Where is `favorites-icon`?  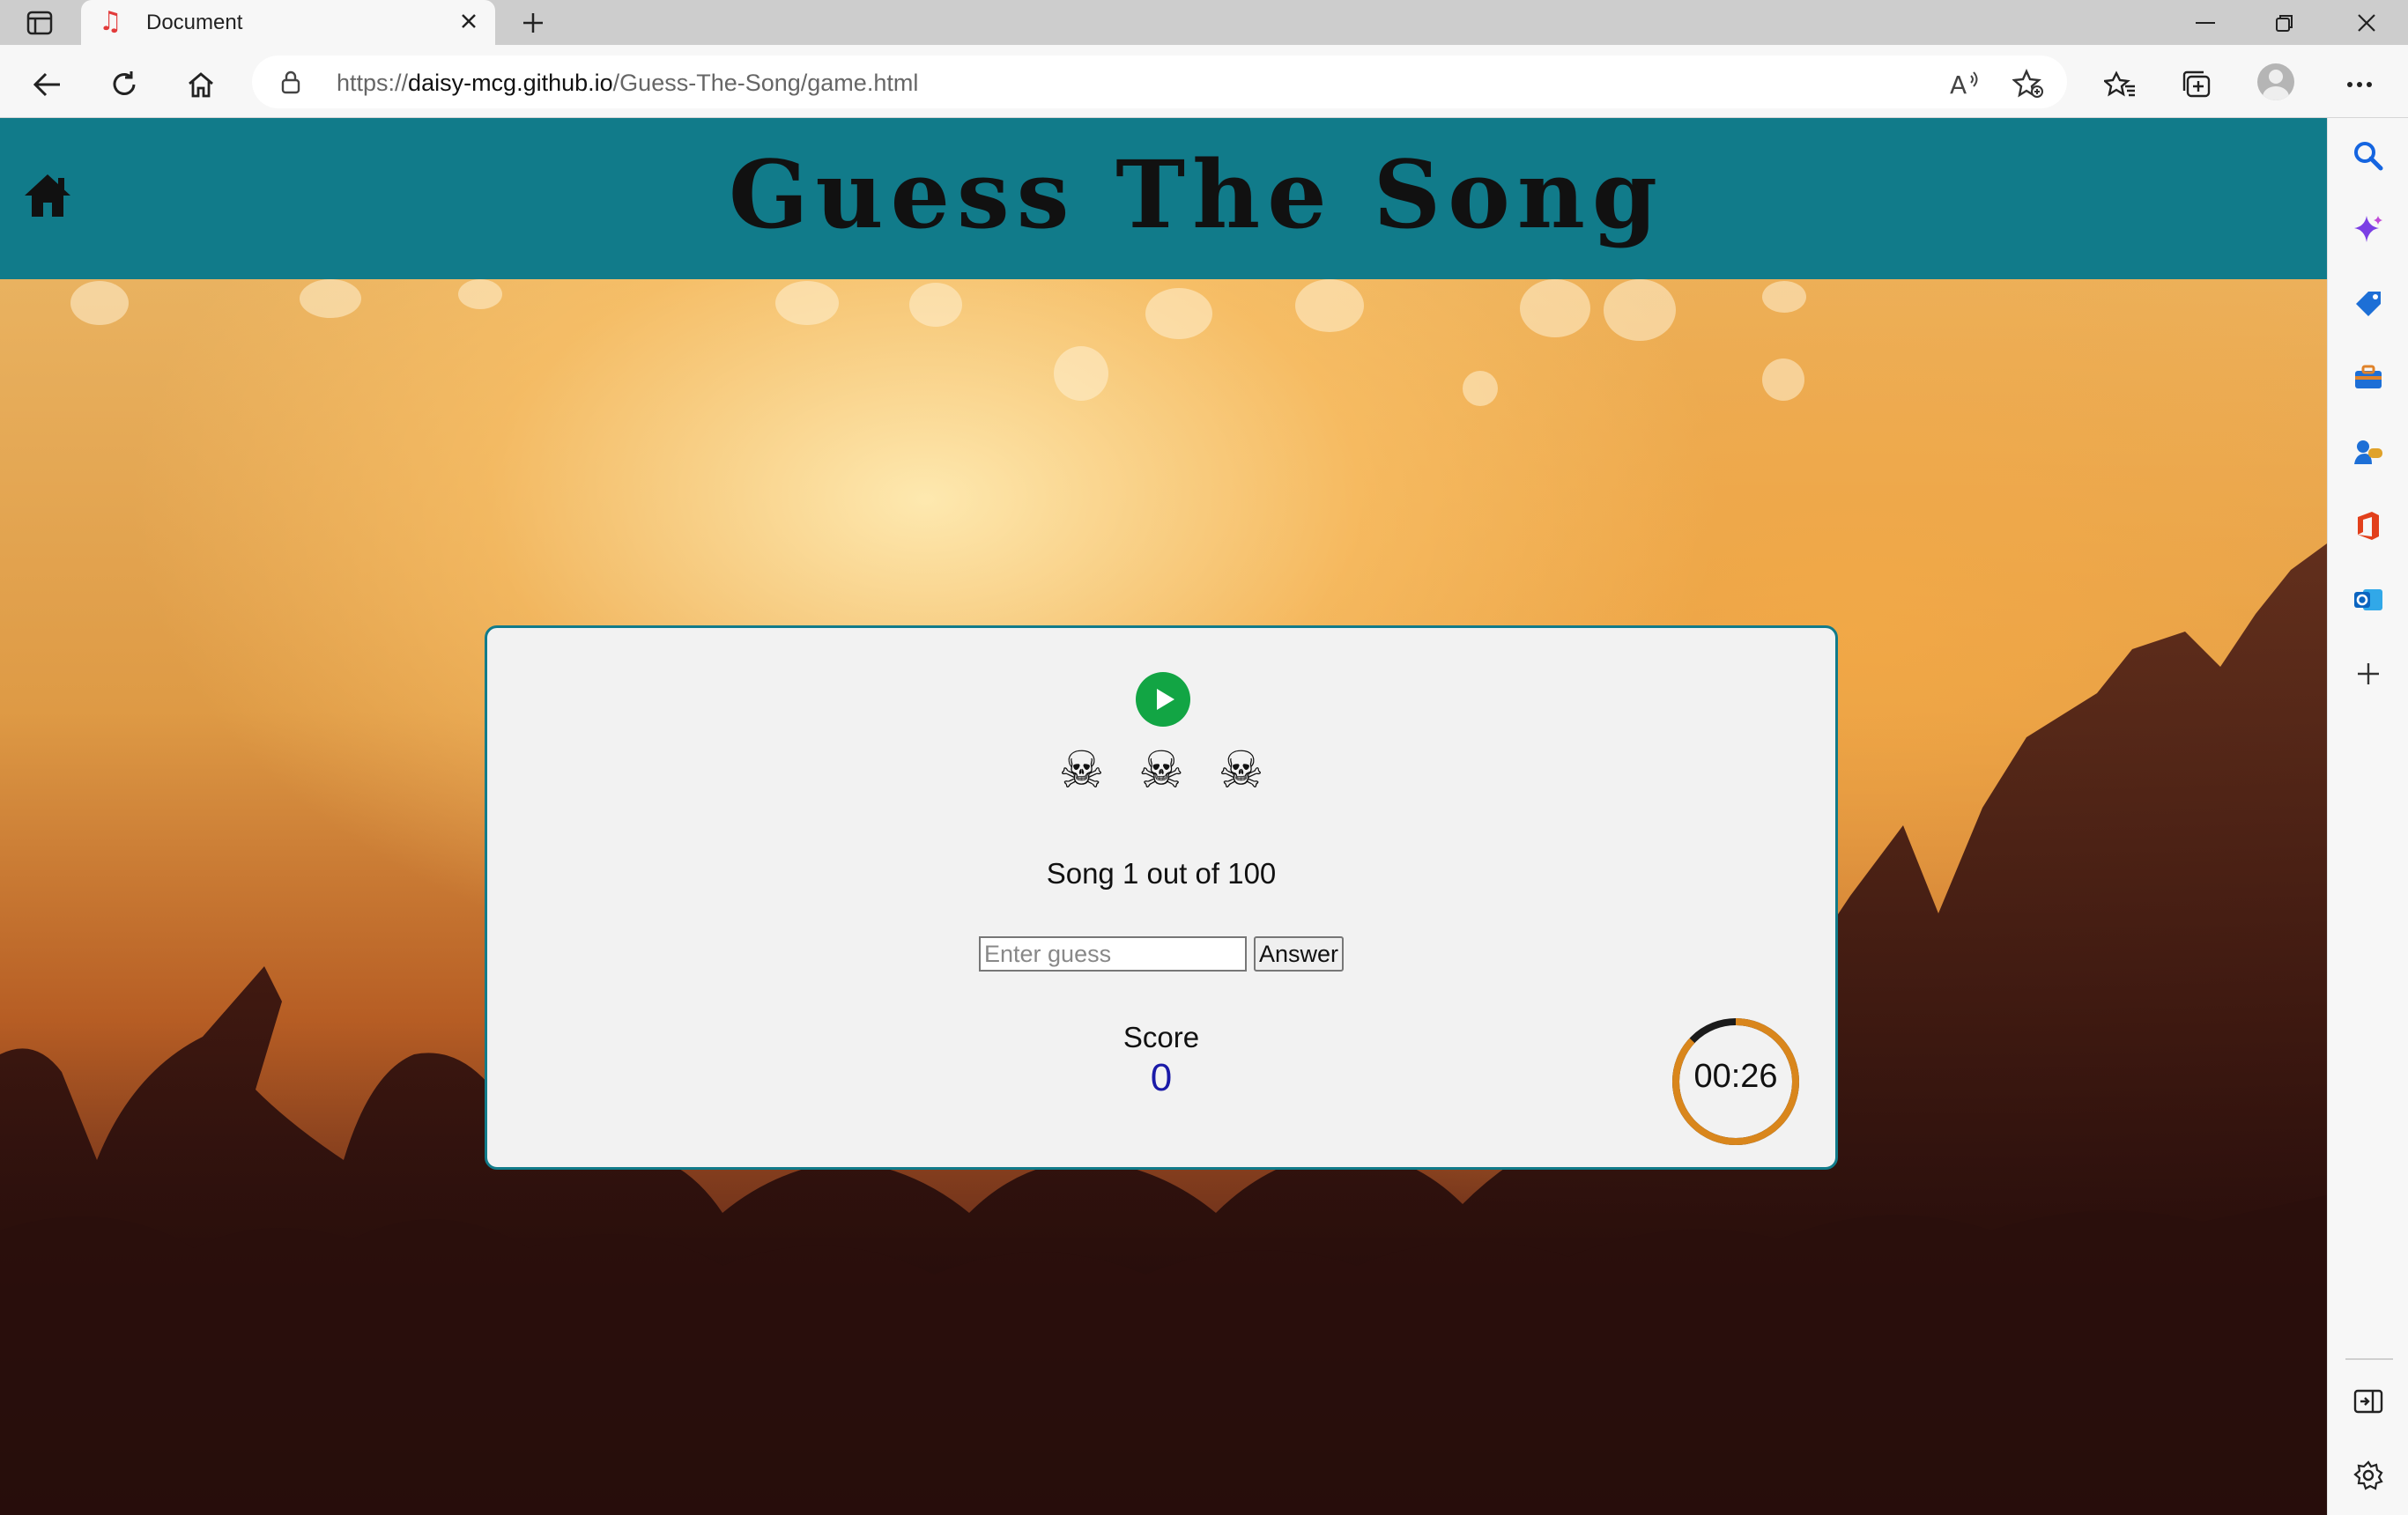
favorites-icon is located at coordinates (2120, 85).